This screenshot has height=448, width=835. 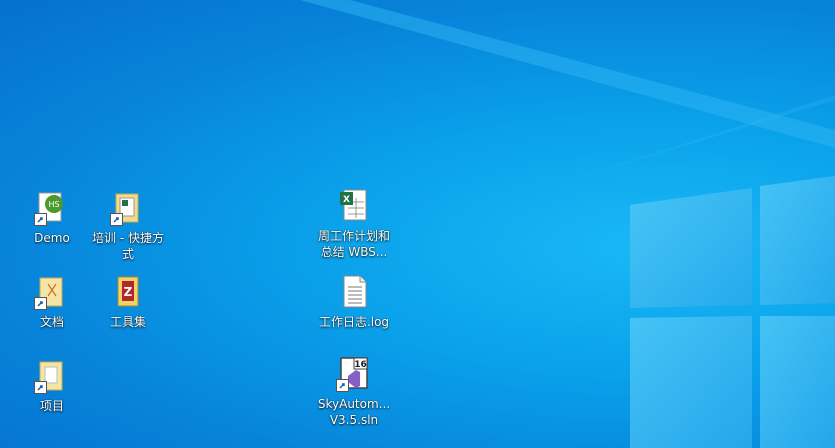 I want to click on desktop-icon-projects: 项目, so click(x=52, y=386).